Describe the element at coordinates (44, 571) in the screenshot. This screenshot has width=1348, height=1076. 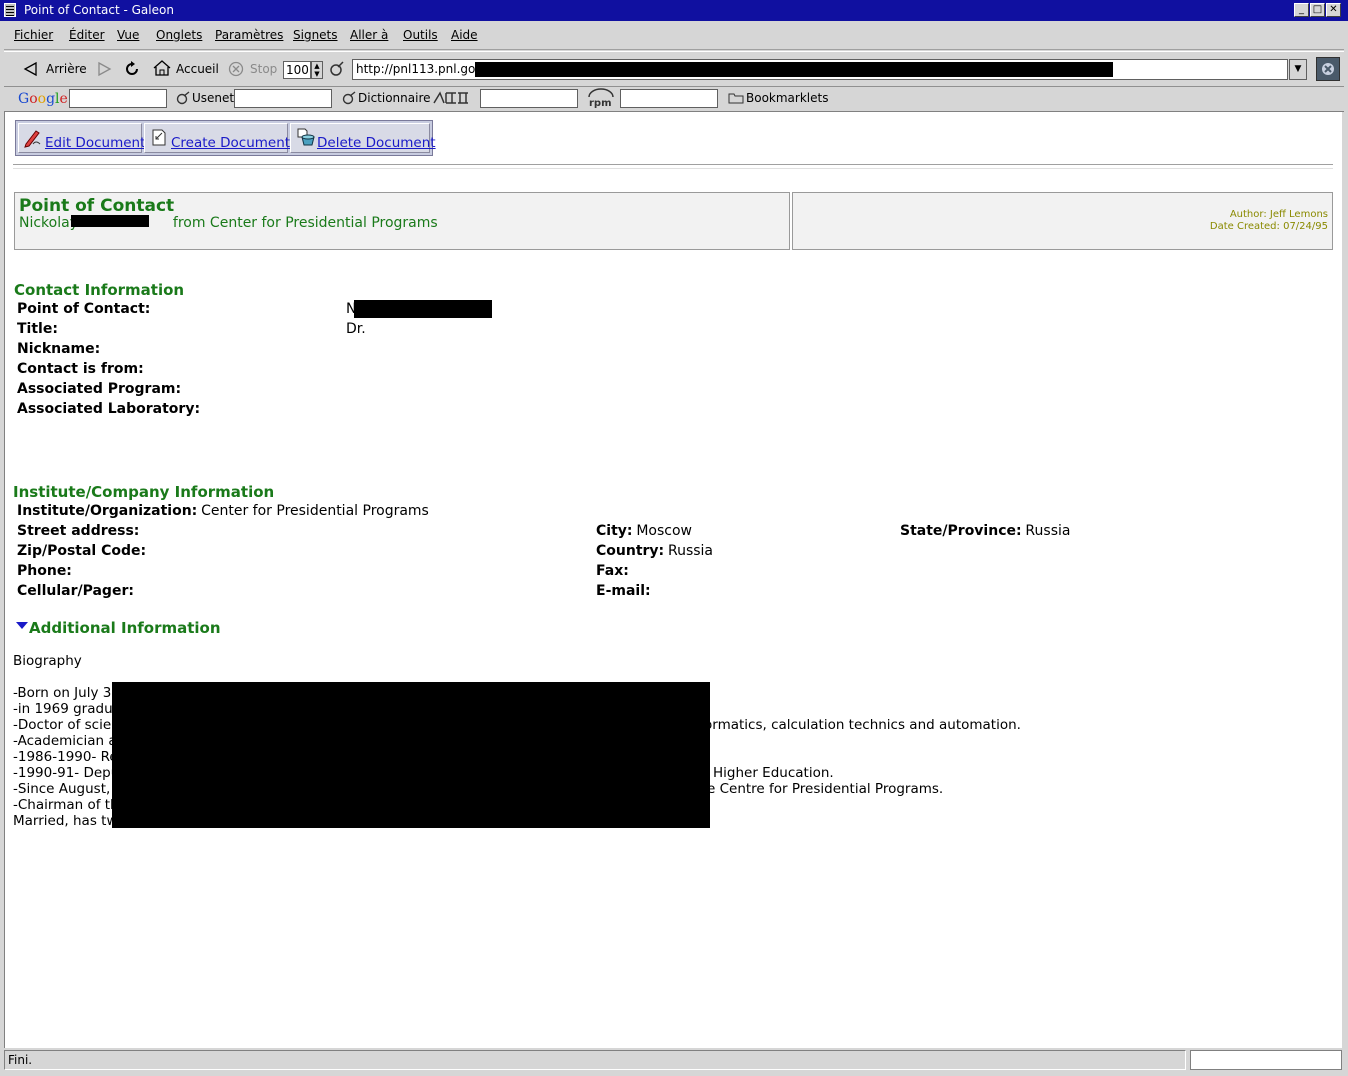
I see `phone-label: Phone:` at that location.